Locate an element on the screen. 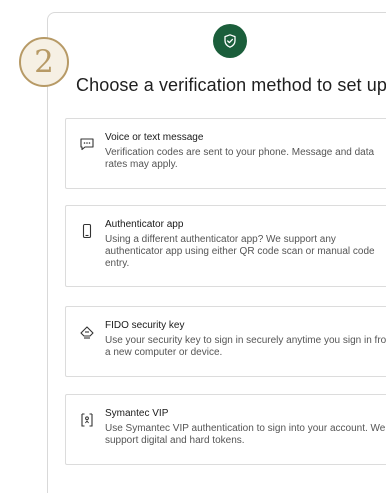  smartphone-icon is located at coordinates (87, 231).